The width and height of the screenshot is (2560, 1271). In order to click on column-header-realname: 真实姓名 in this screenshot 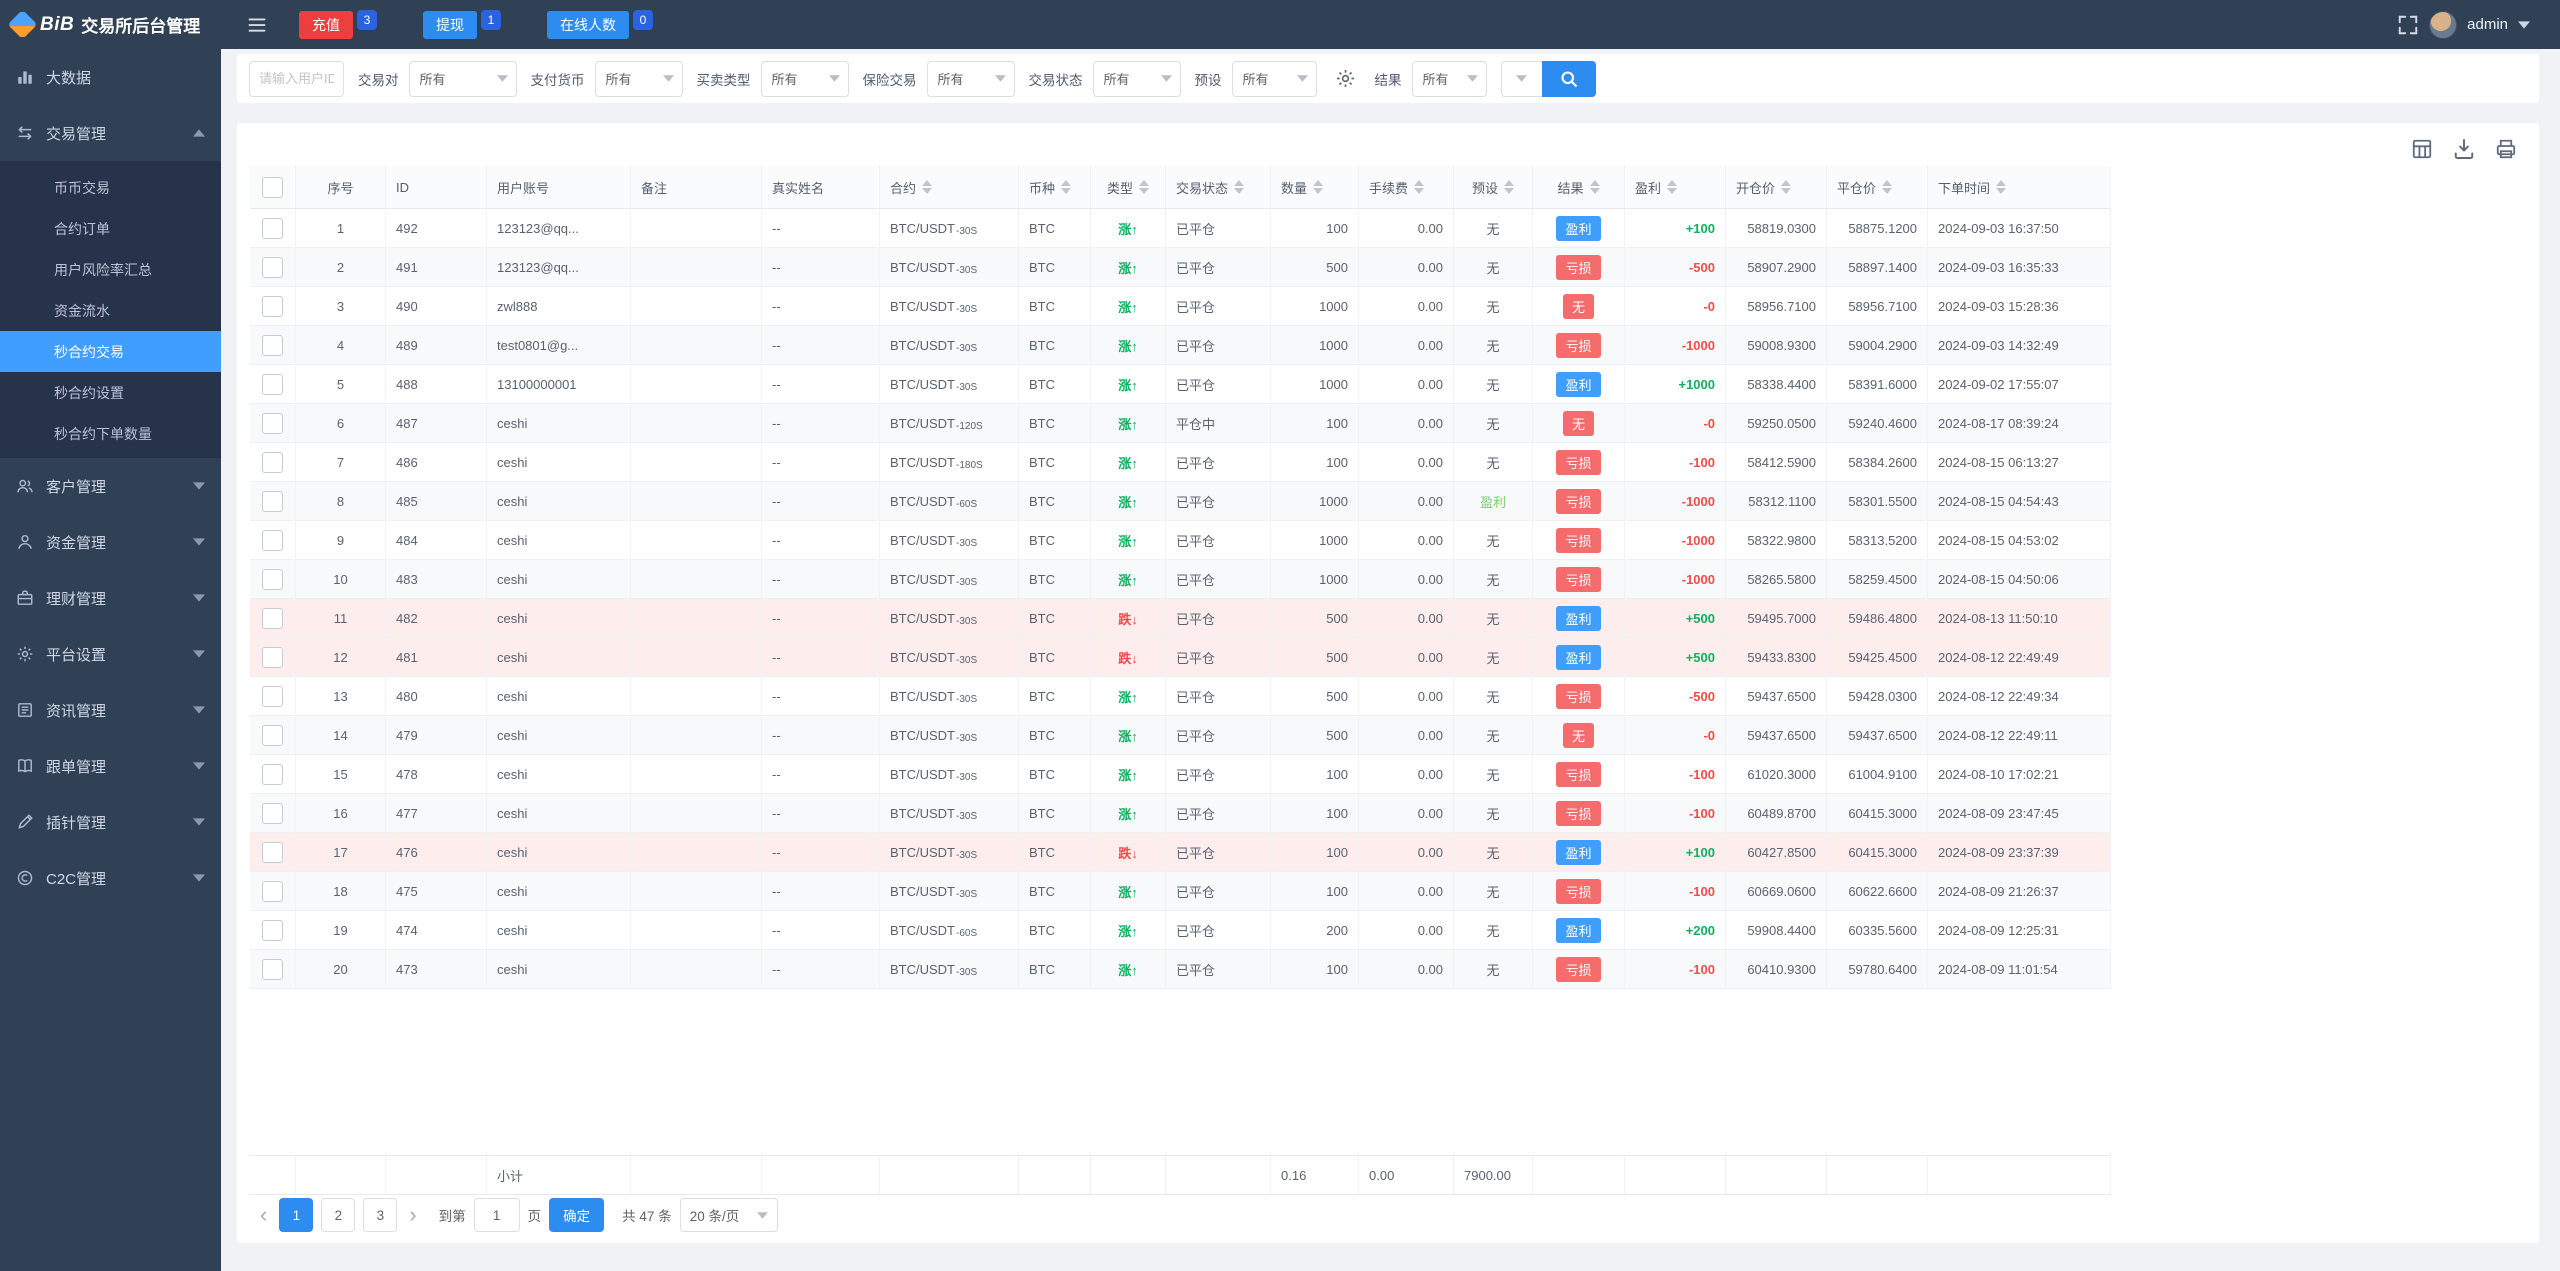, I will do `click(821, 187)`.